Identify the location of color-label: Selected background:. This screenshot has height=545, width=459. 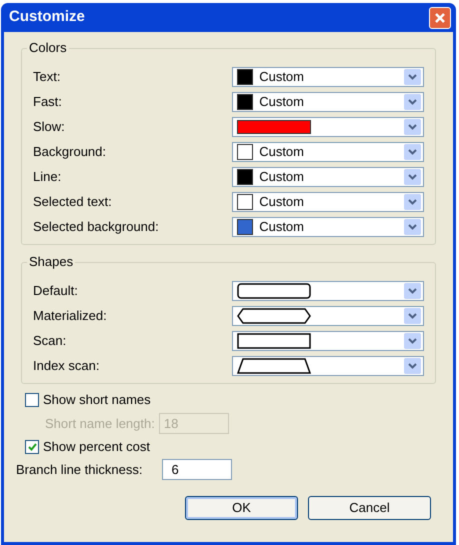
(96, 227).